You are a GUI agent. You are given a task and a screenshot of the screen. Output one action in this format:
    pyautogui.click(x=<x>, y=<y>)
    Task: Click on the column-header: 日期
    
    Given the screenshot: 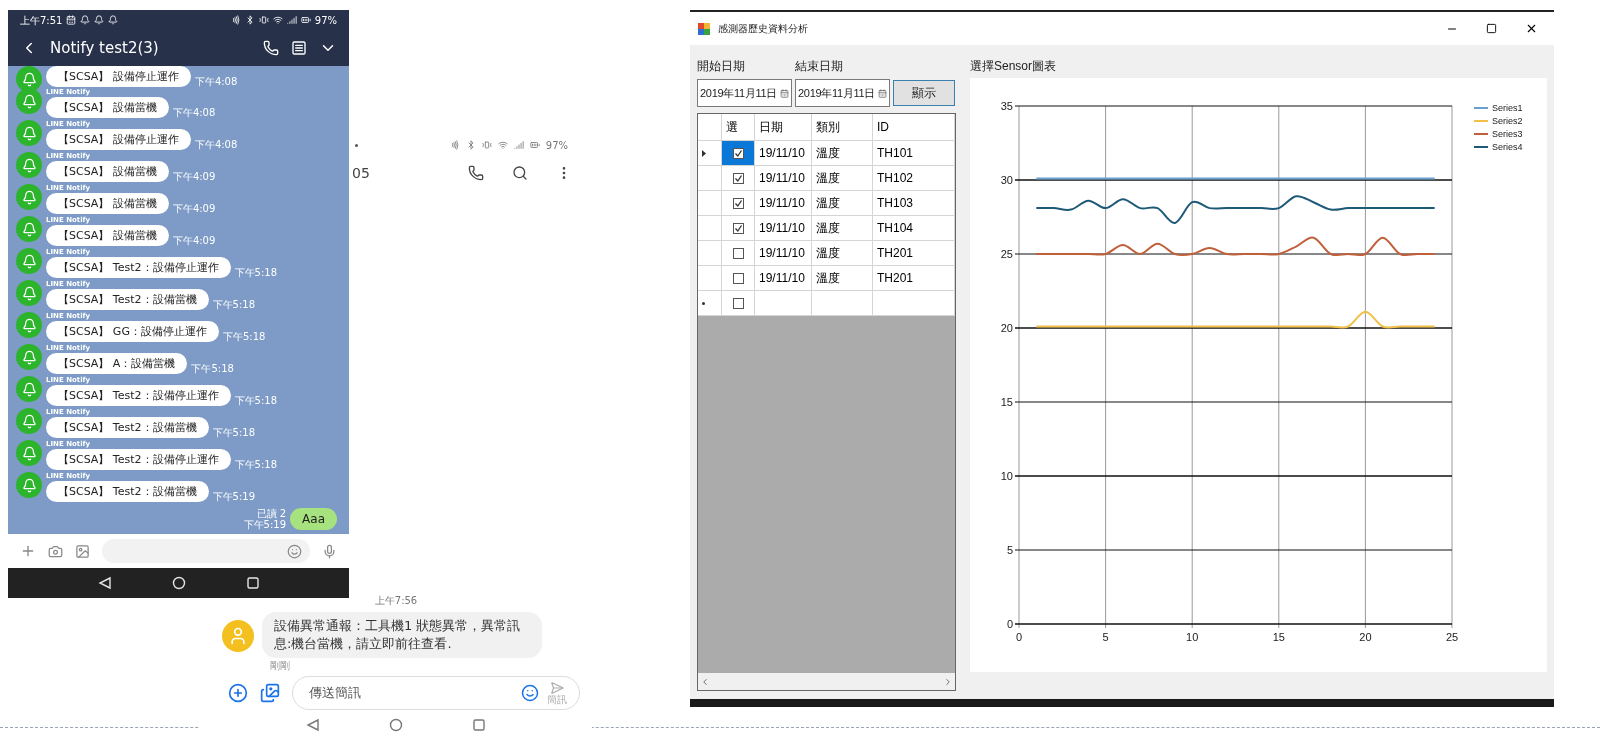 What is the action you would take?
    pyautogui.click(x=783, y=127)
    